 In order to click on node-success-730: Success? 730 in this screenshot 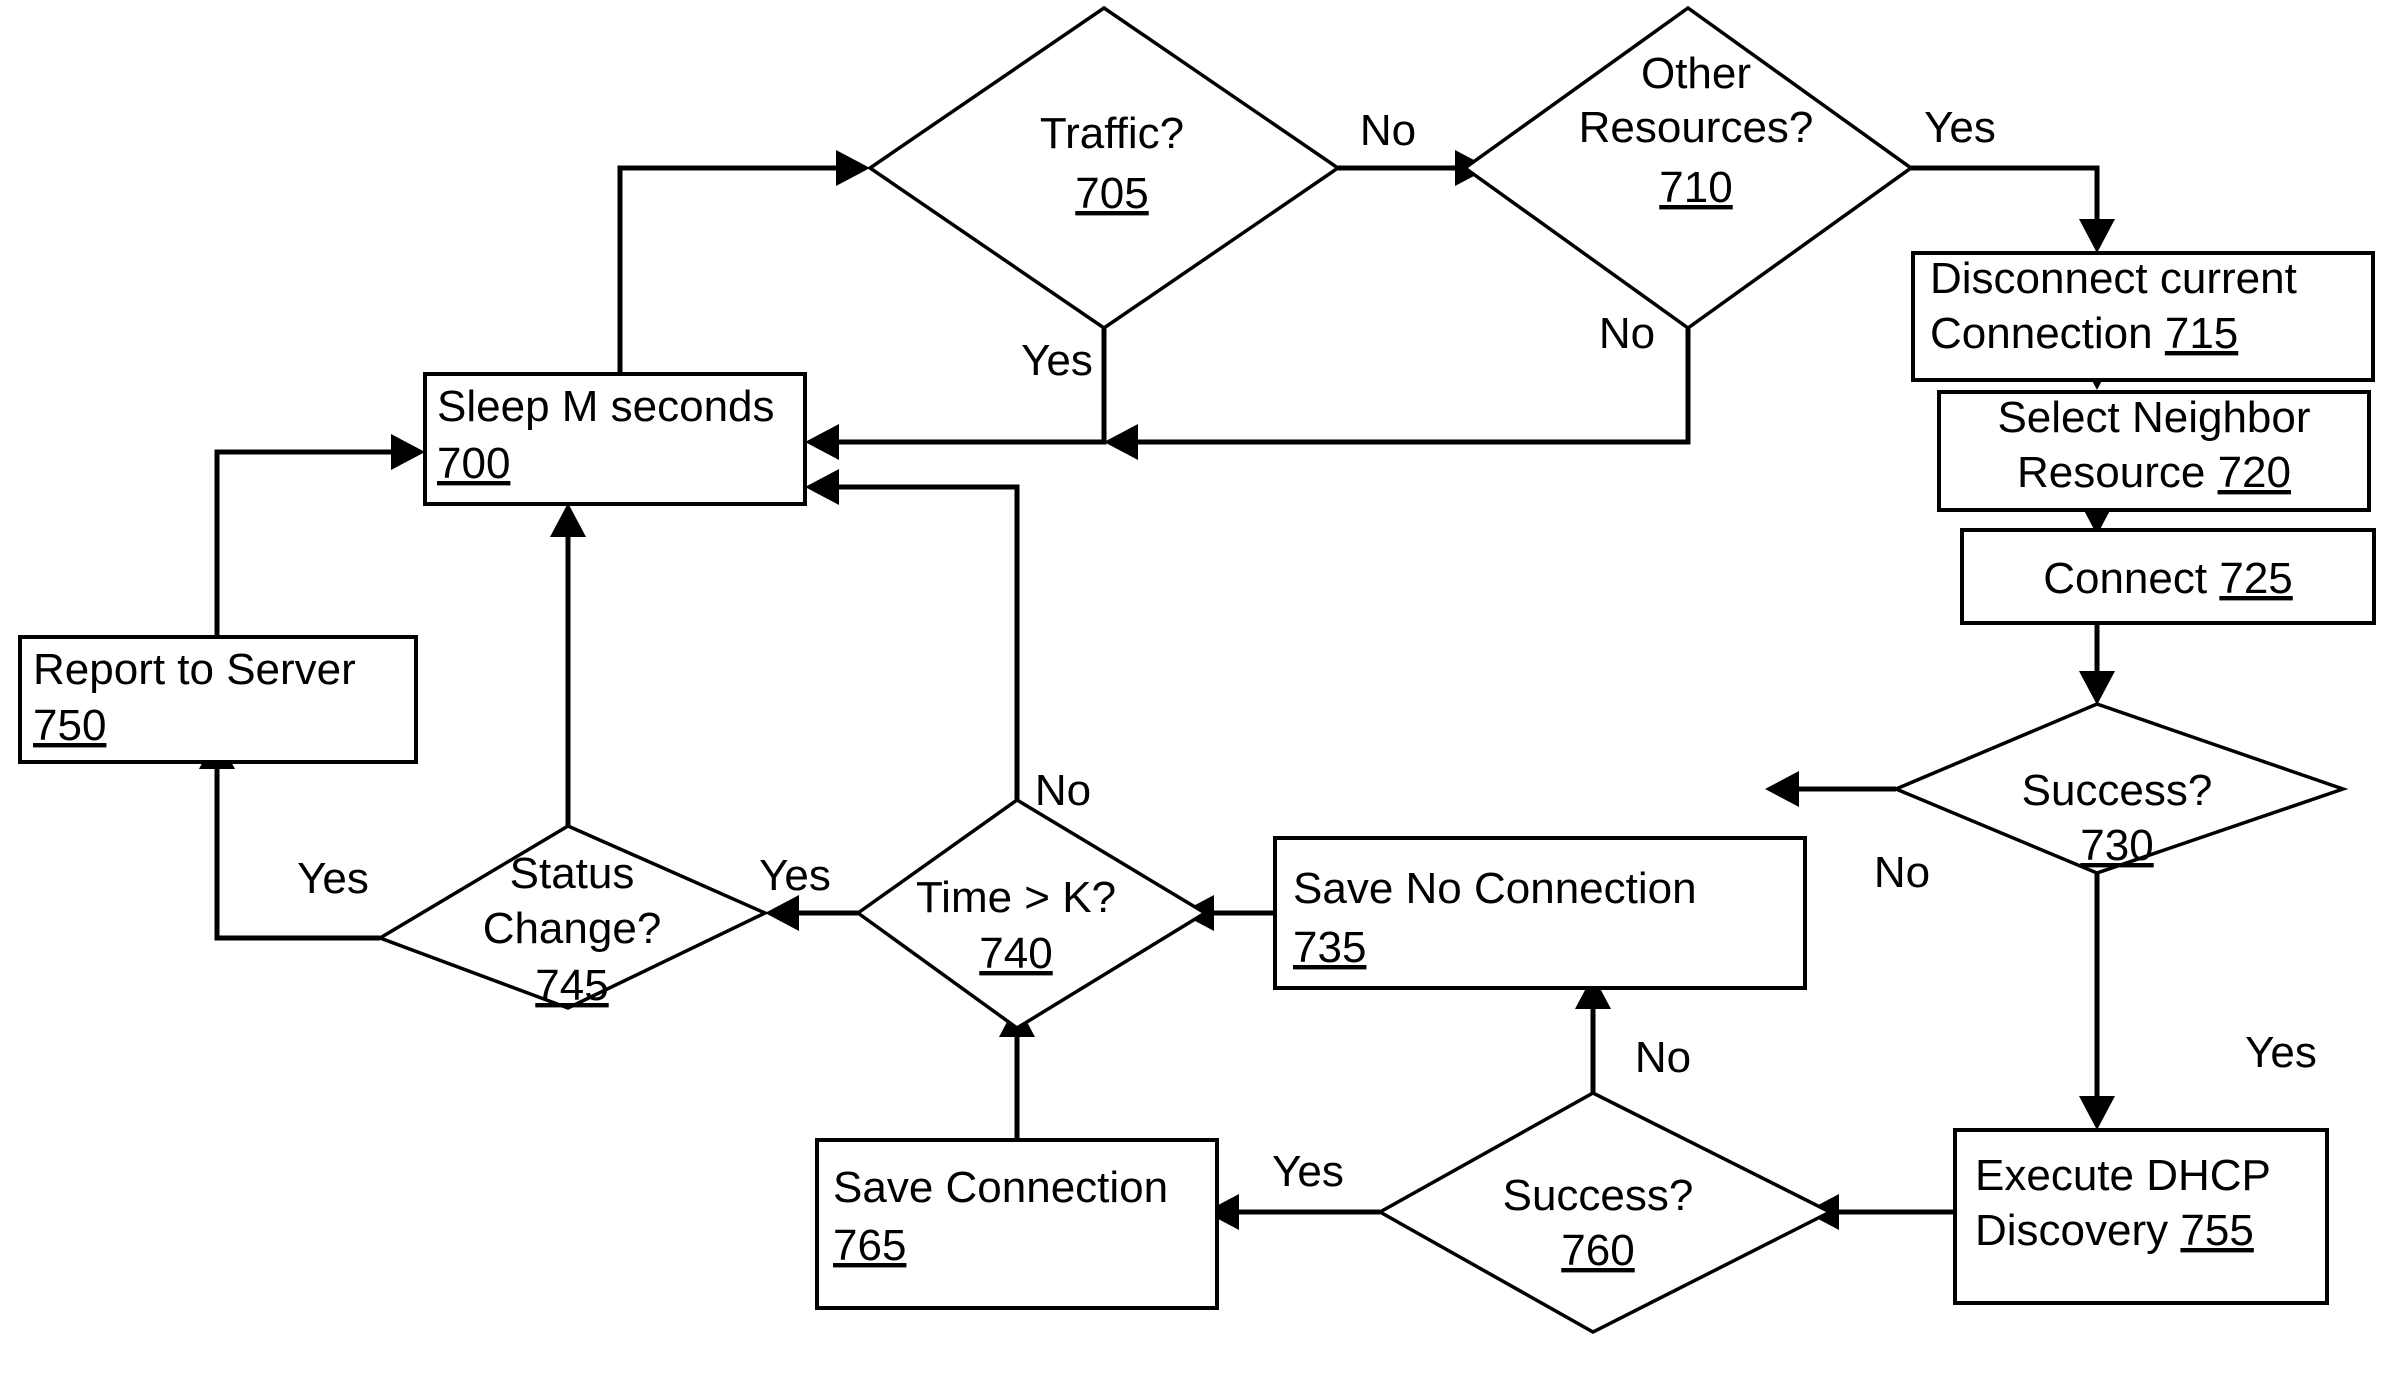, I will do `click(2120, 788)`.